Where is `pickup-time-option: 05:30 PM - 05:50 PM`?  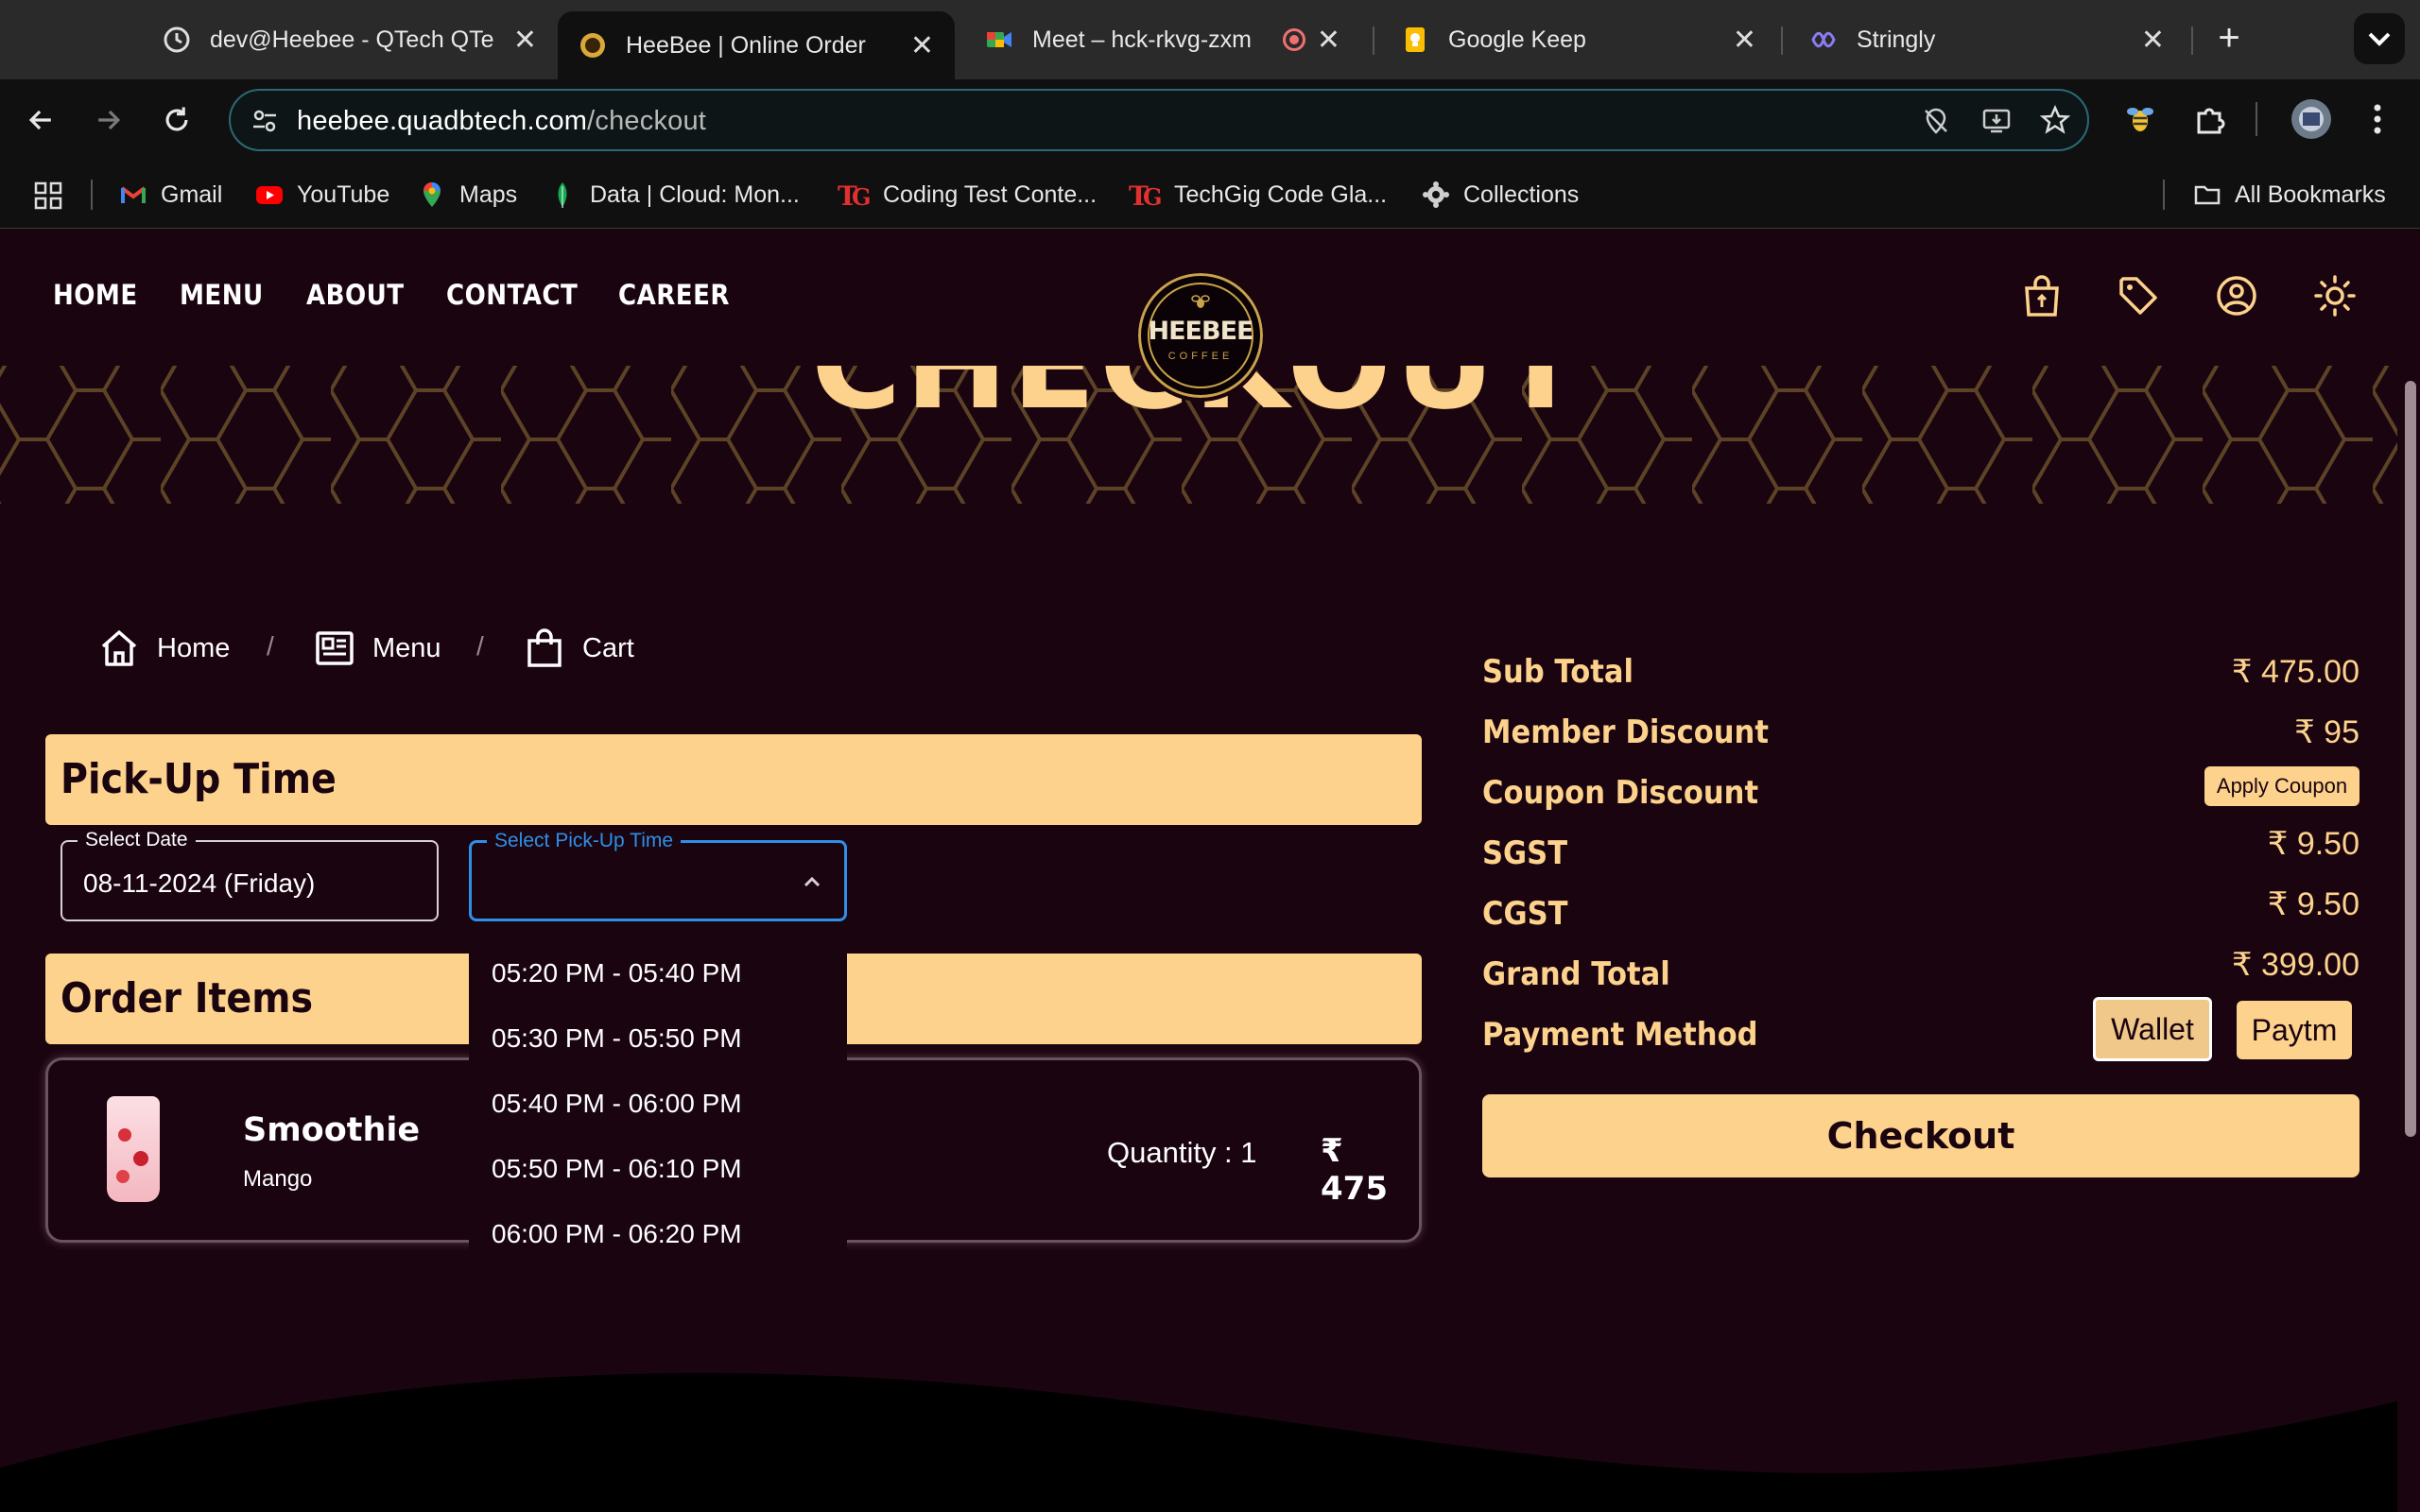 pickup-time-option: 05:30 PM - 05:50 PM is located at coordinates (617, 1038).